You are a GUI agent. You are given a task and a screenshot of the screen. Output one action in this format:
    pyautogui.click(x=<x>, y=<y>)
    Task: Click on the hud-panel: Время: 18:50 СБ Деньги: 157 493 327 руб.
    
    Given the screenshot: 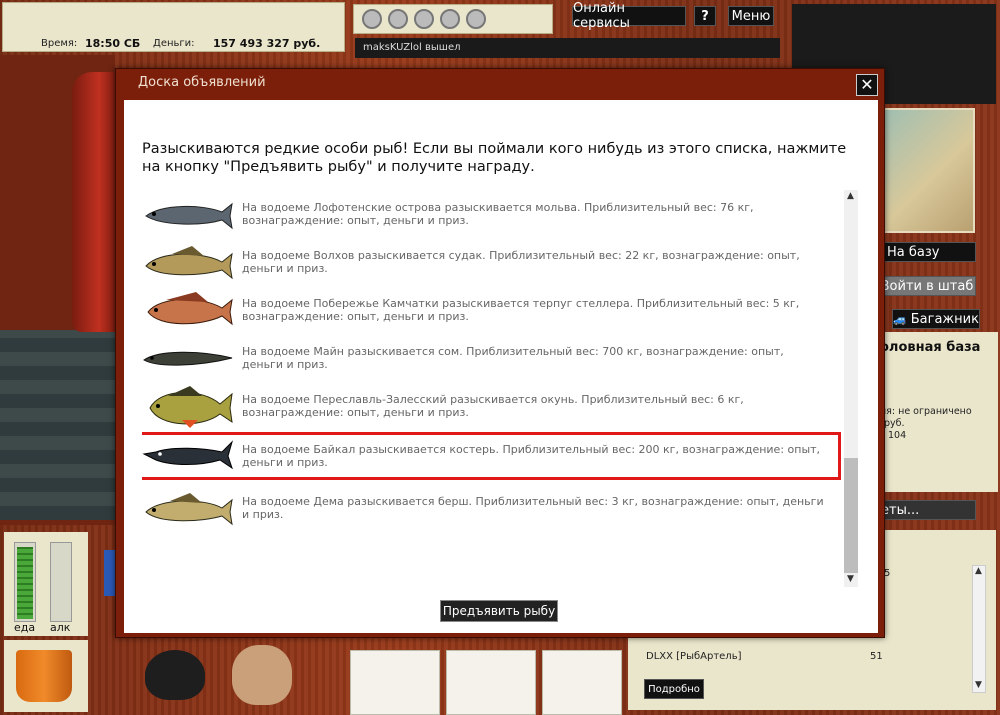 What is the action you would take?
    pyautogui.click(x=173, y=27)
    